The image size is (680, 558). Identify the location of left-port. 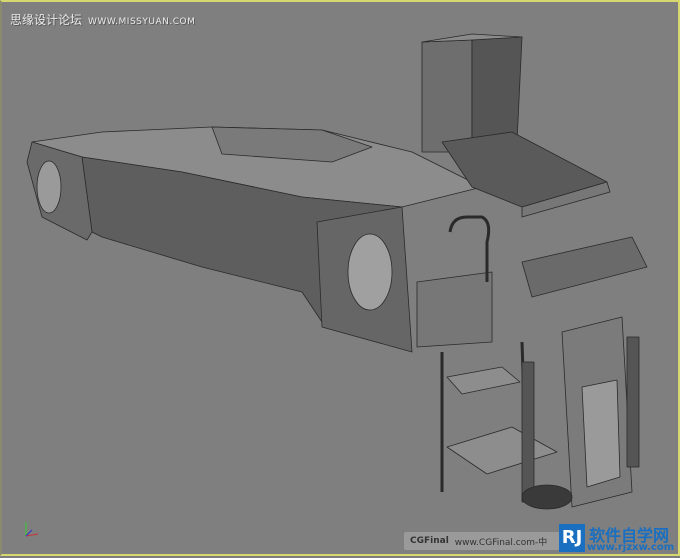
(49, 187).